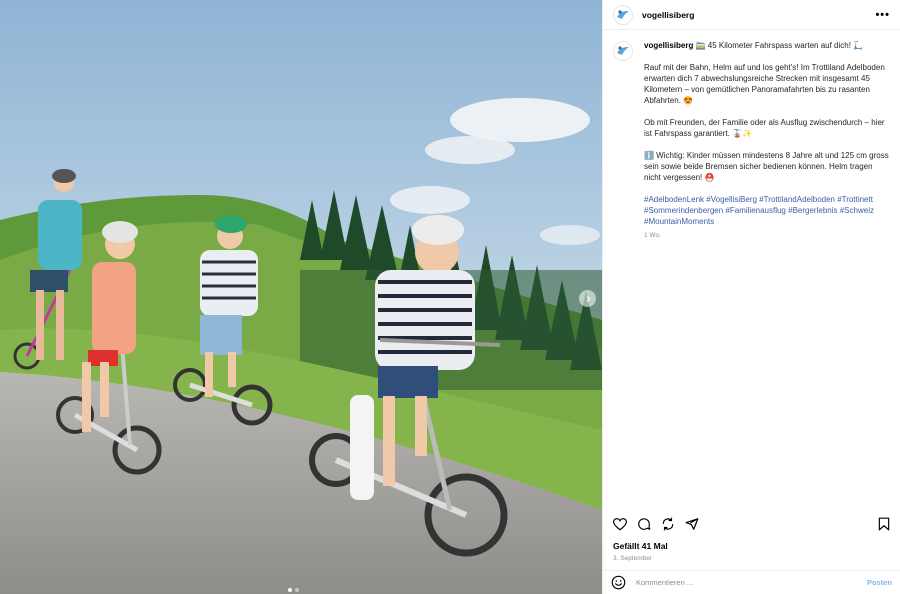  What do you see at coordinates (797, 199) in the screenshot?
I see `hashtag-link: #TrottilandAdelboden` at bounding box center [797, 199].